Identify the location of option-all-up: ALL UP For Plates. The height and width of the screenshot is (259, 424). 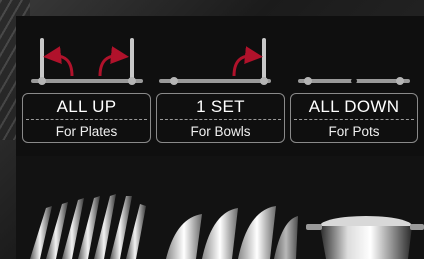
(86, 118).